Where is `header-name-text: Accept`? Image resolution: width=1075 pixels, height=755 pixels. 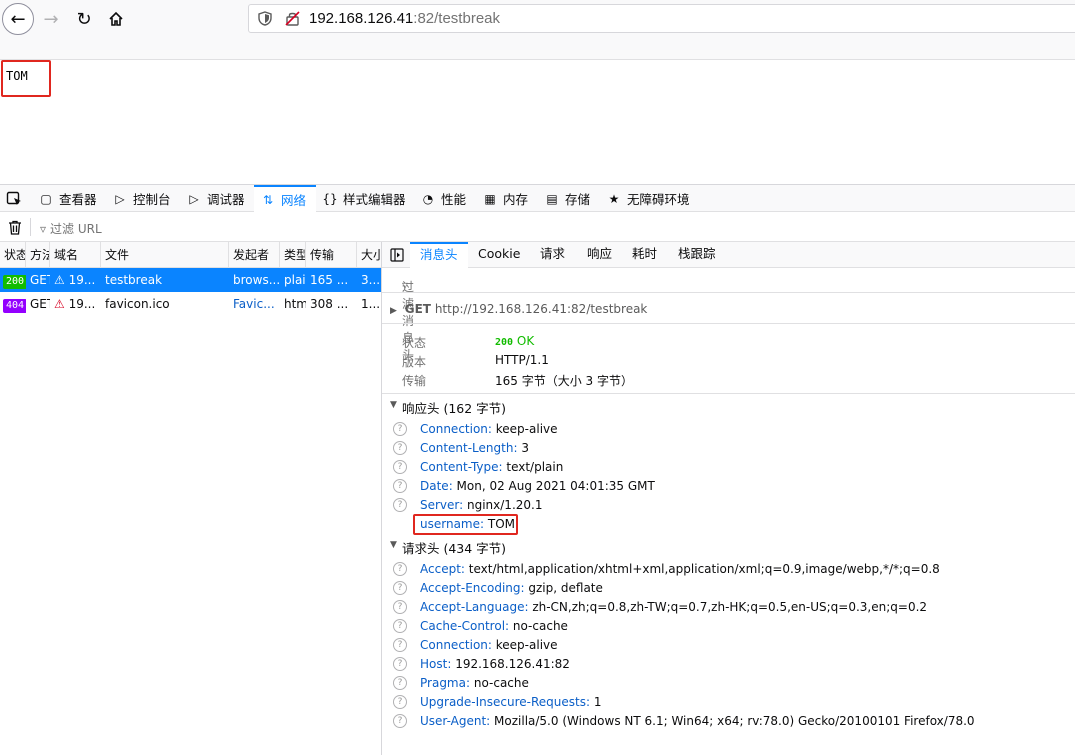 header-name-text: Accept is located at coordinates (440, 569).